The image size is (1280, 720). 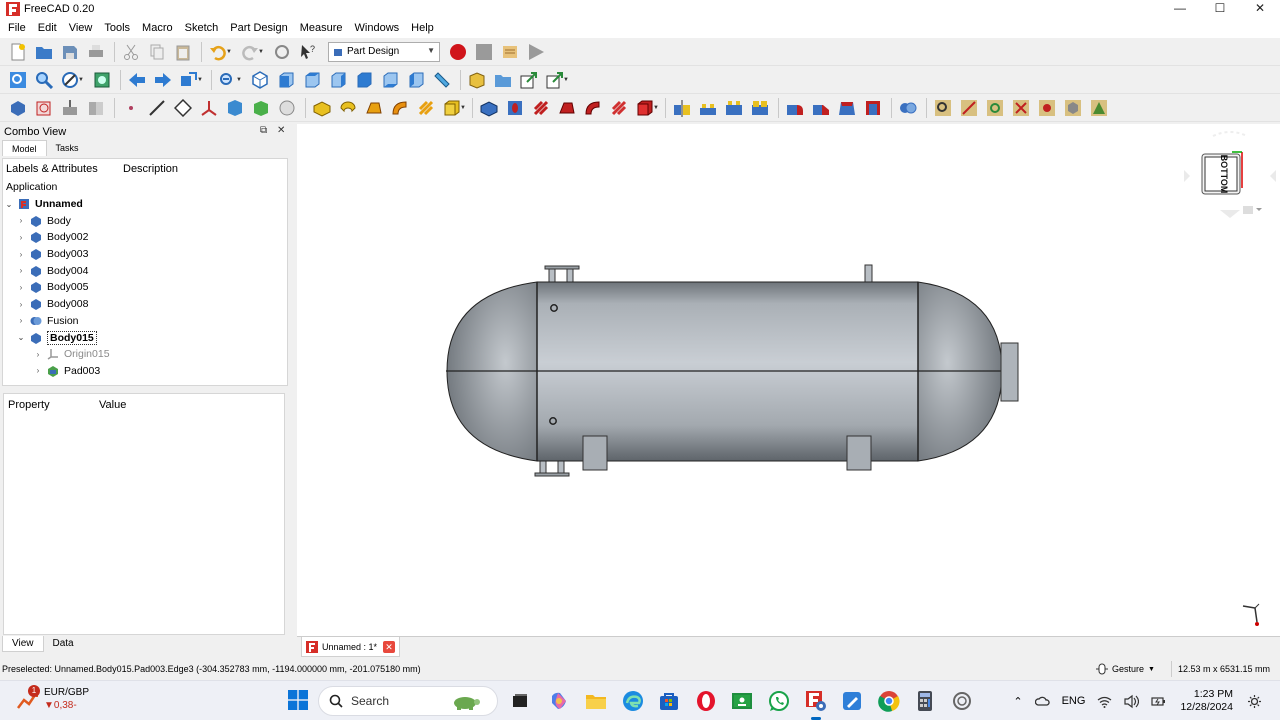 What do you see at coordinates (47, 28) in the screenshot?
I see `menu-edit: Edit` at bounding box center [47, 28].